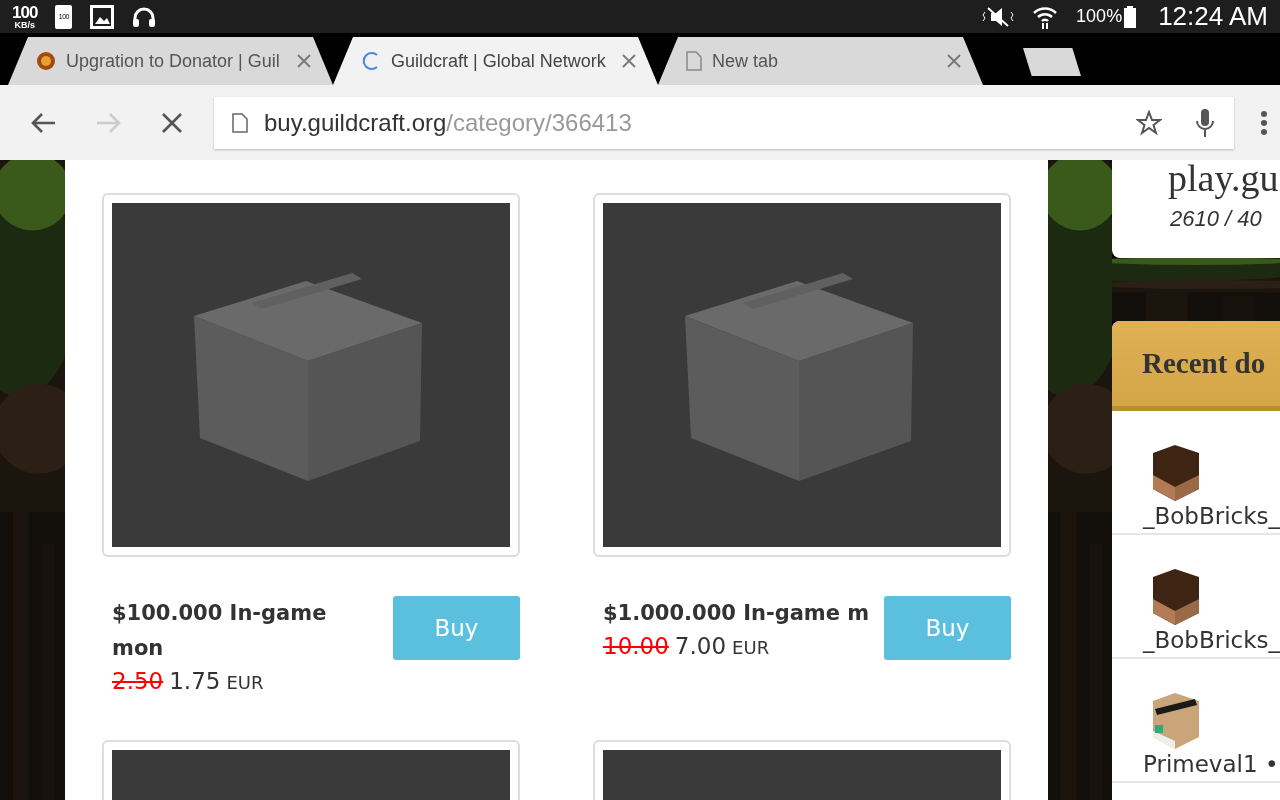  Describe the element at coordinates (495, 61) in the screenshot. I see `browser-tab: Guildcraft | Global Network` at that location.